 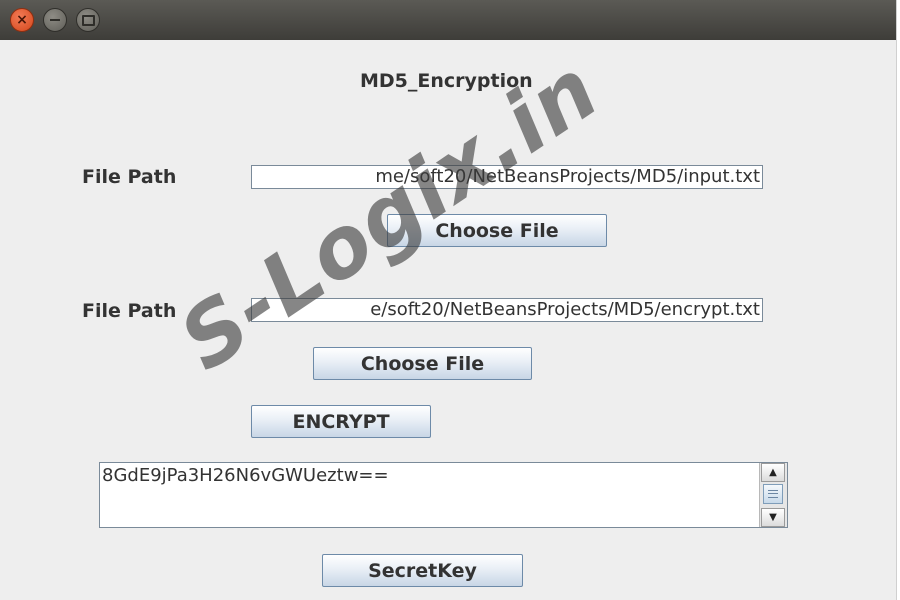 I want to click on input-file-path-label: File Path, so click(x=129, y=177).